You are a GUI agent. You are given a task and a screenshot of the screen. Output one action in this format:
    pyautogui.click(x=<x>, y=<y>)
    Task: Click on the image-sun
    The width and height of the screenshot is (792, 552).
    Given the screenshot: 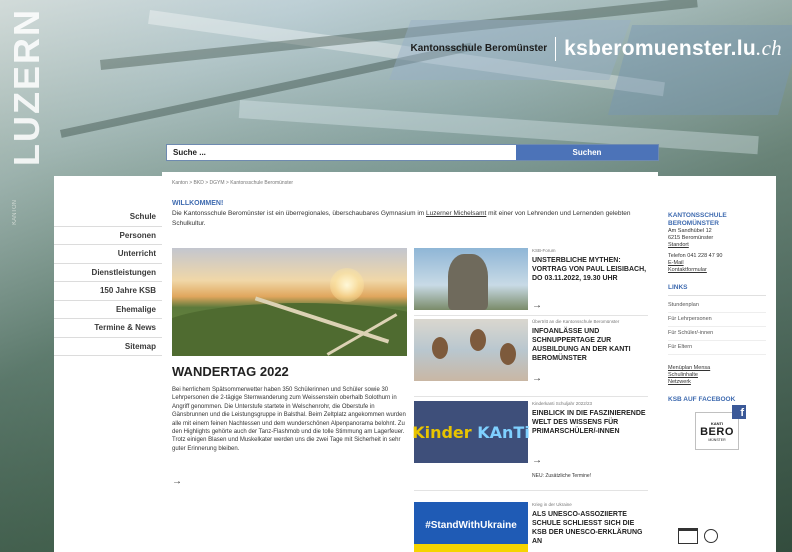 What is the action you would take?
    pyautogui.click(x=347, y=285)
    